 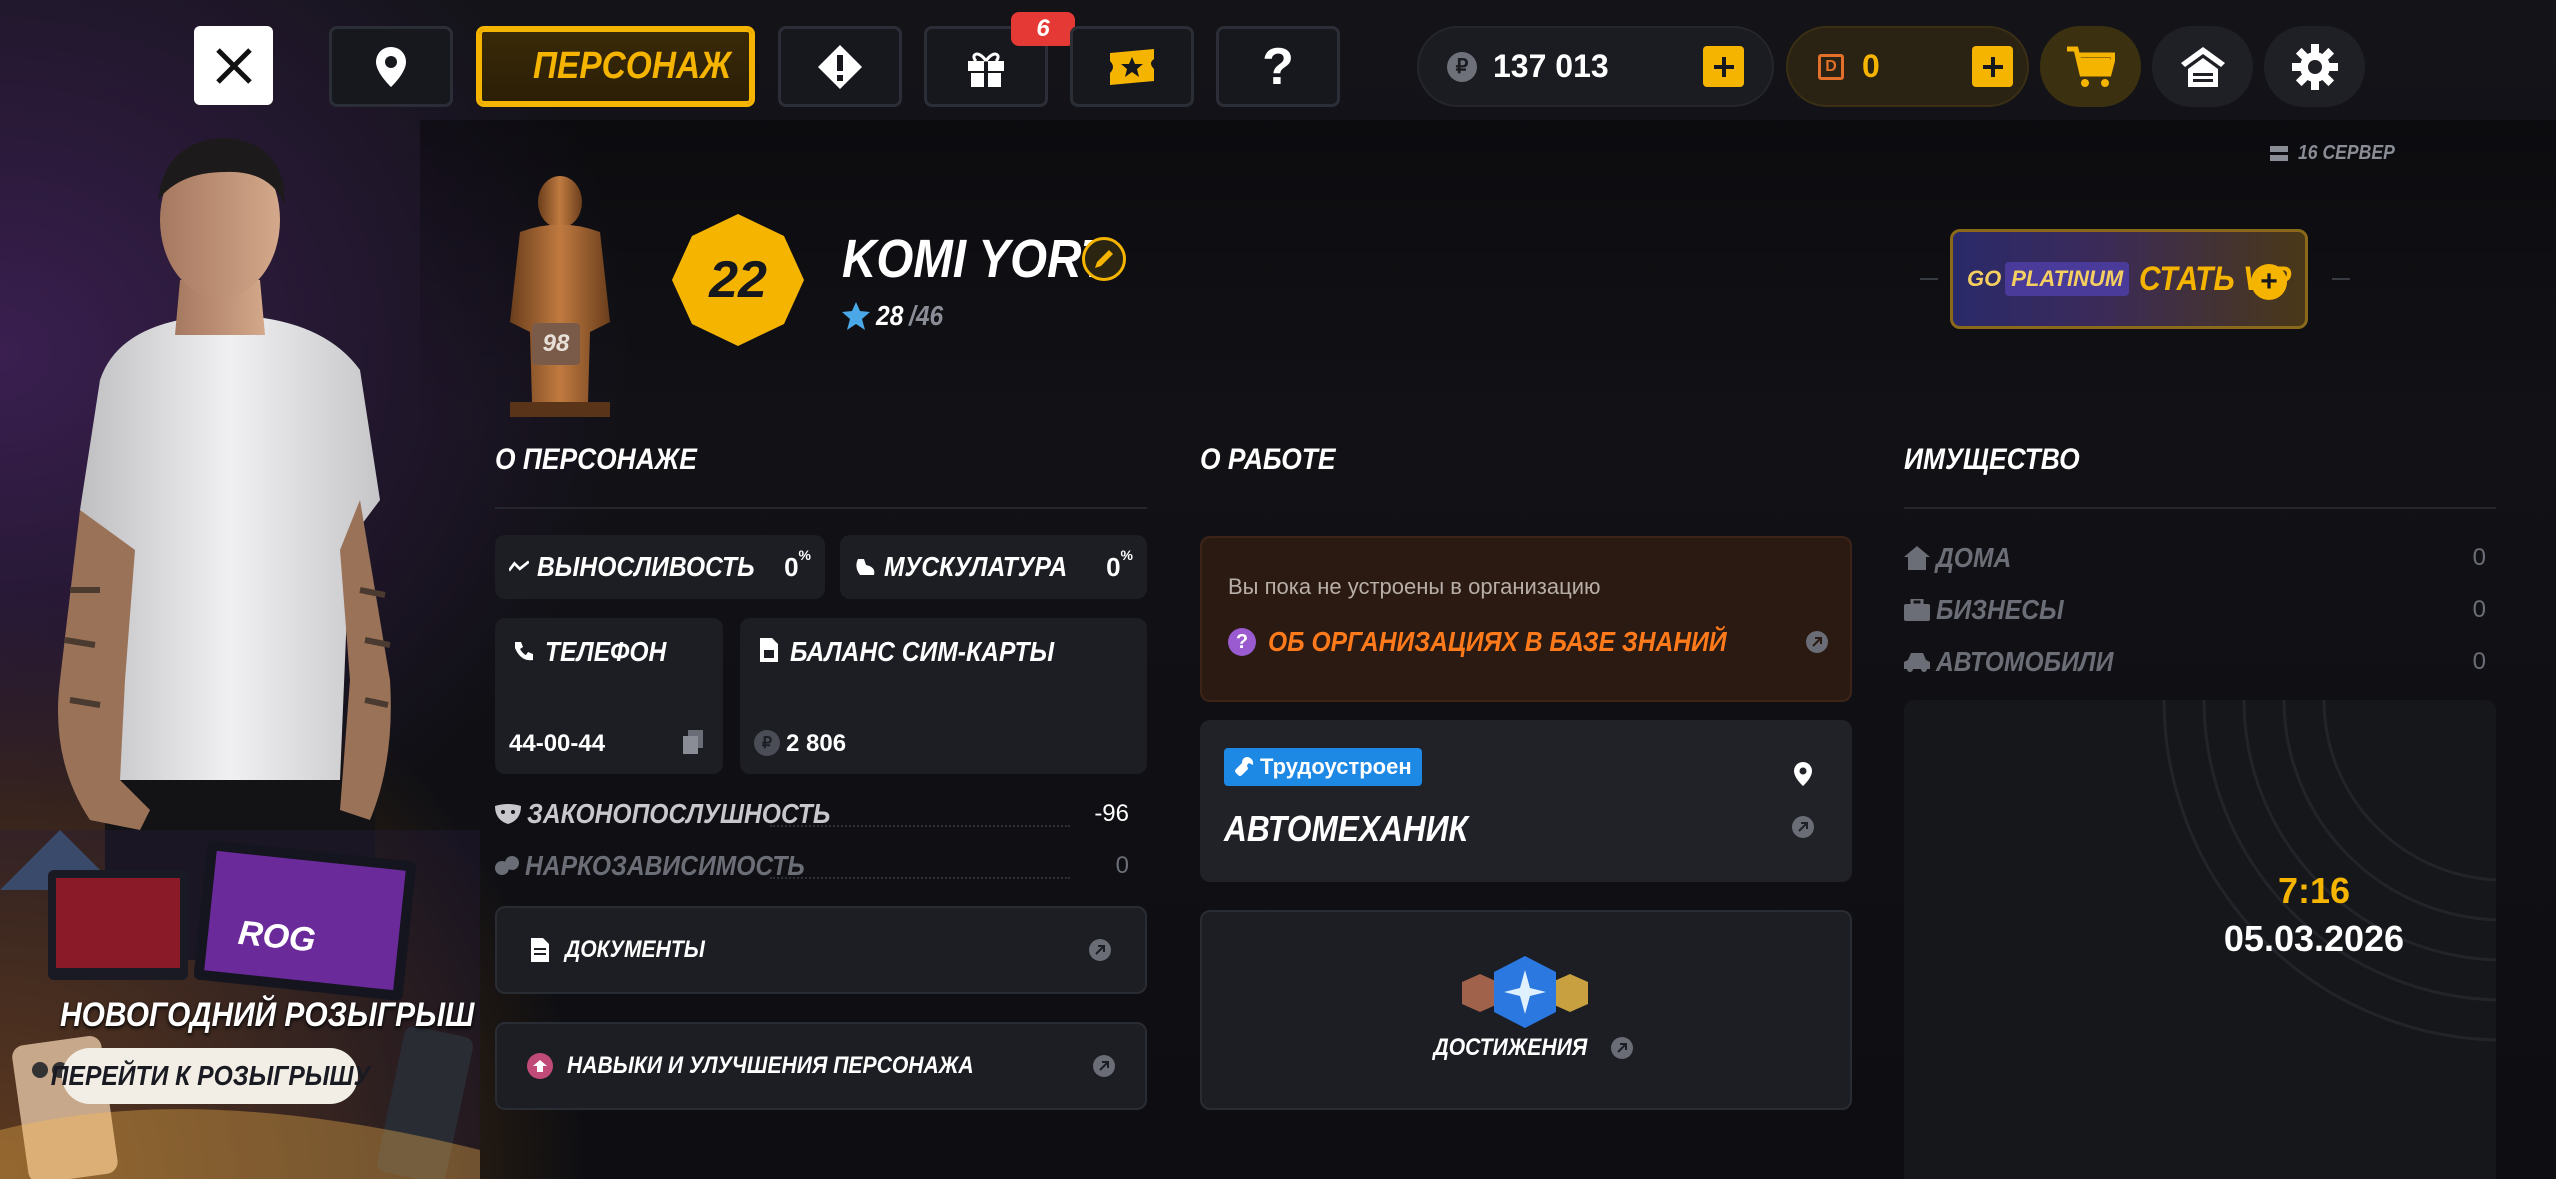 What do you see at coordinates (556, 344) in the screenshot?
I see `statue-badge: 98` at bounding box center [556, 344].